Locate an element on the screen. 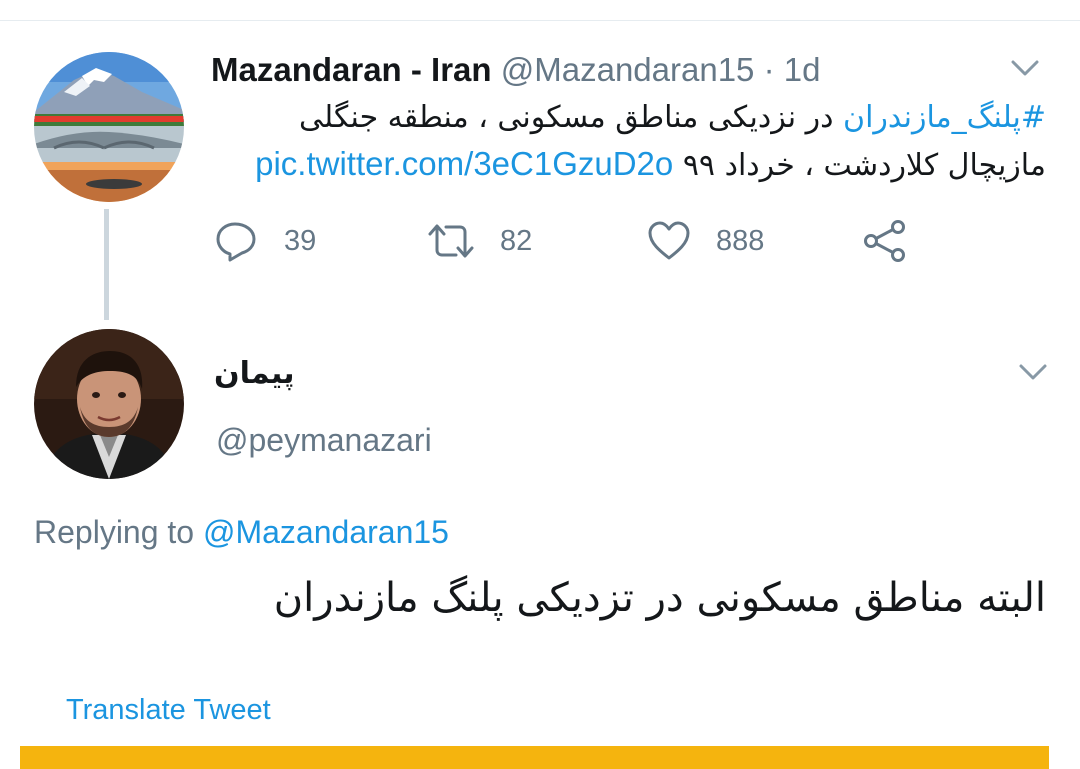 This screenshot has width=1080, height=769. tweet2-author-name: پیمان is located at coordinates (254, 374).